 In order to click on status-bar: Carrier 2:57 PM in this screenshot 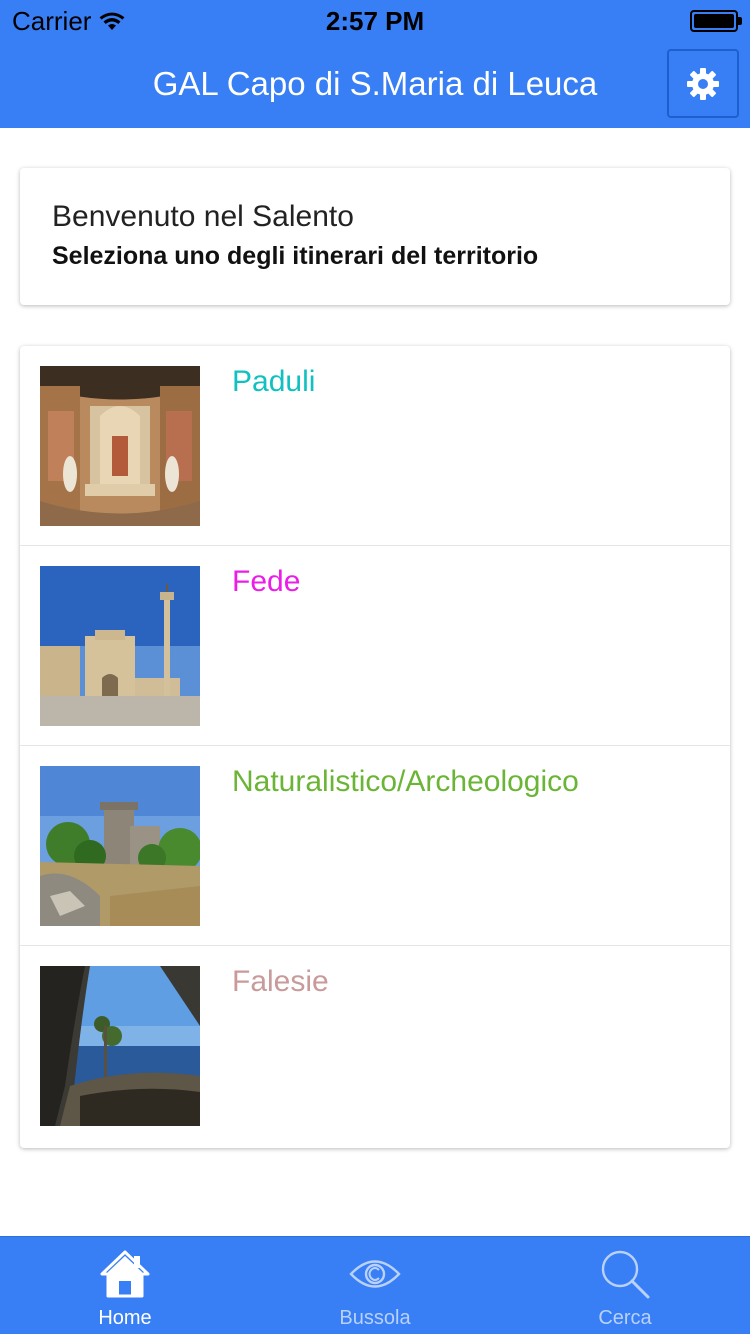, I will do `click(375, 20)`.